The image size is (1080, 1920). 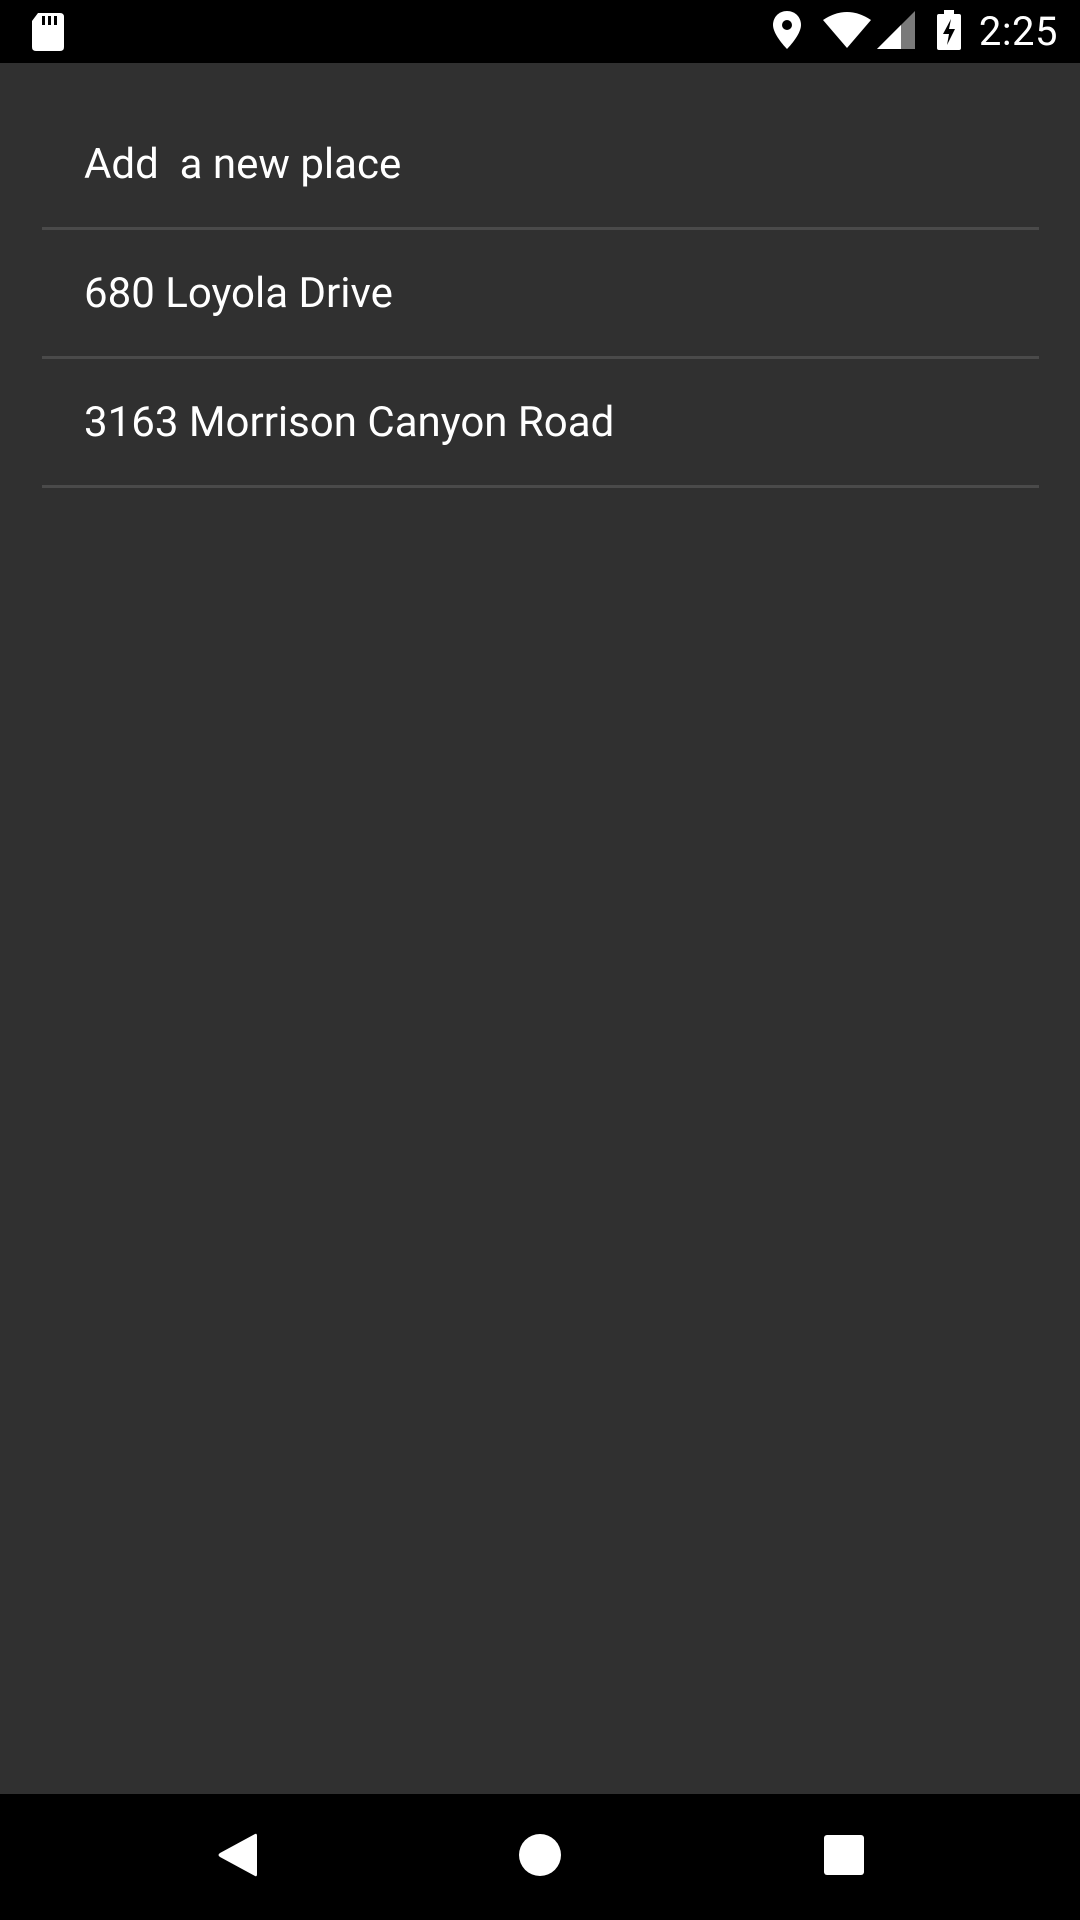 I want to click on wifi-icon, so click(x=846, y=31).